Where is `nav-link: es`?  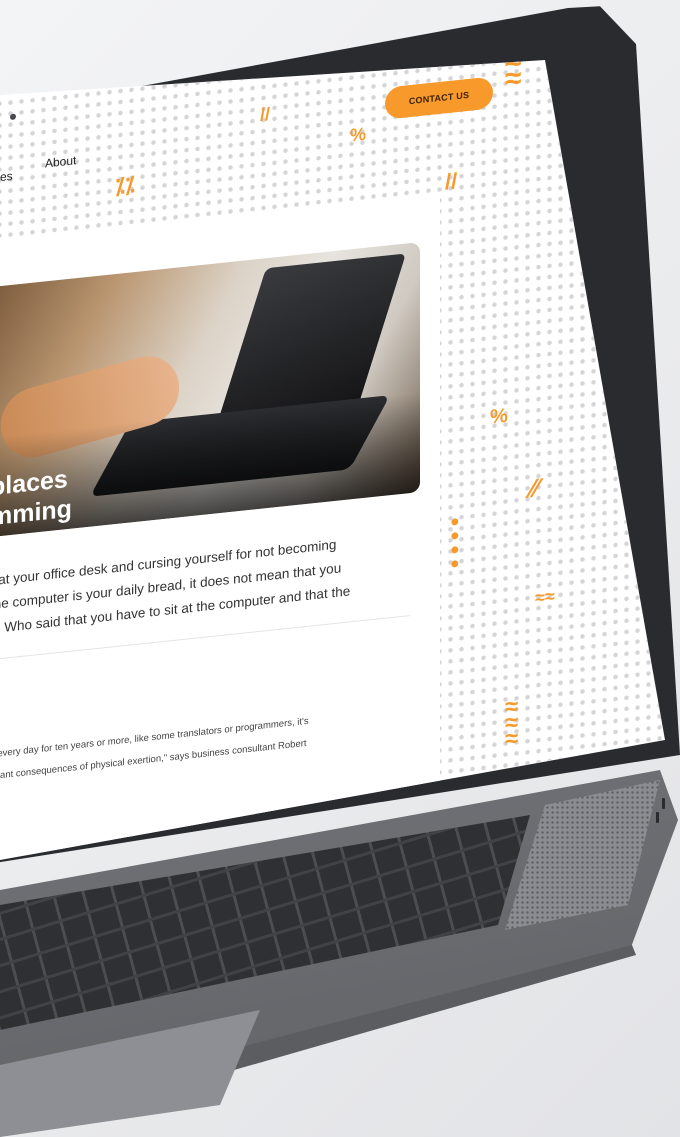
nav-link: es is located at coordinates (6, 176).